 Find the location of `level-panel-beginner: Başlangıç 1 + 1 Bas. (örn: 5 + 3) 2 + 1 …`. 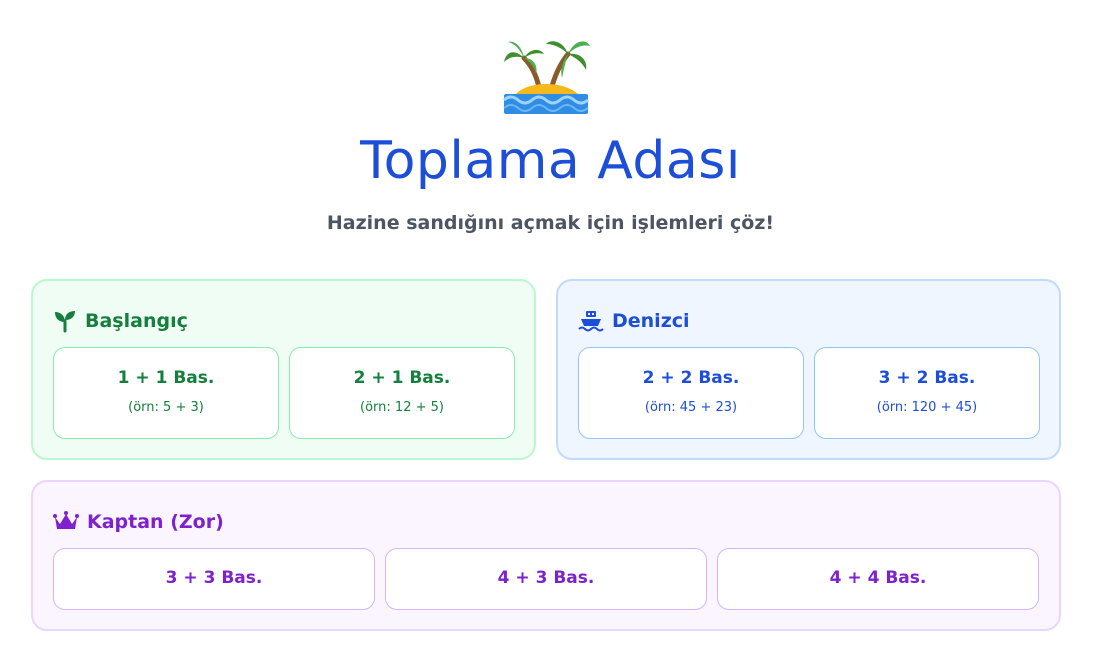

level-panel-beginner: Başlangıç 1 + 1 Bas. (örn: 5 + 3) 2 + 1 … is located at coordinates (283, 369).